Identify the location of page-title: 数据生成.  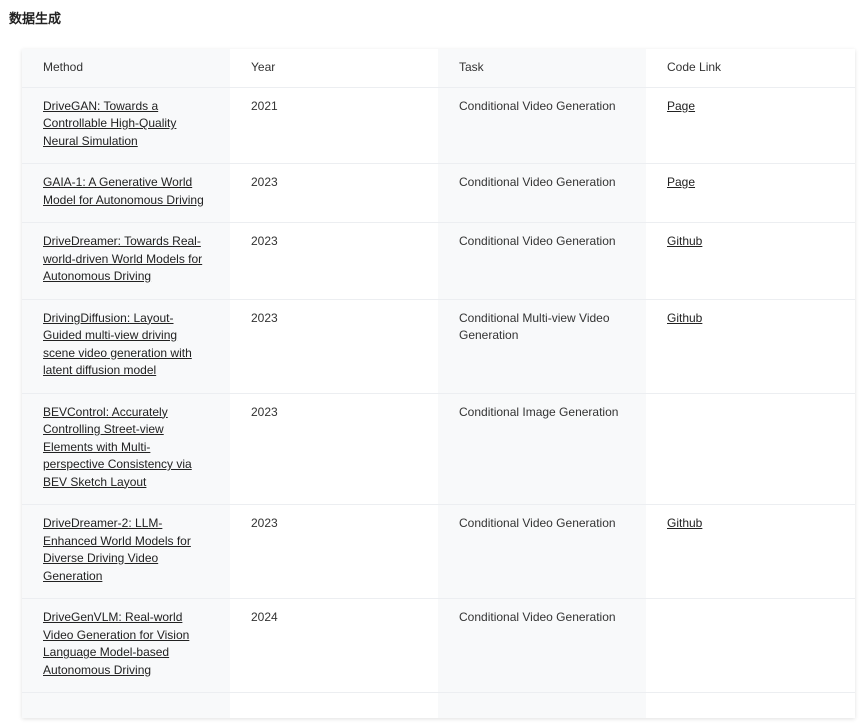
(35, 19).